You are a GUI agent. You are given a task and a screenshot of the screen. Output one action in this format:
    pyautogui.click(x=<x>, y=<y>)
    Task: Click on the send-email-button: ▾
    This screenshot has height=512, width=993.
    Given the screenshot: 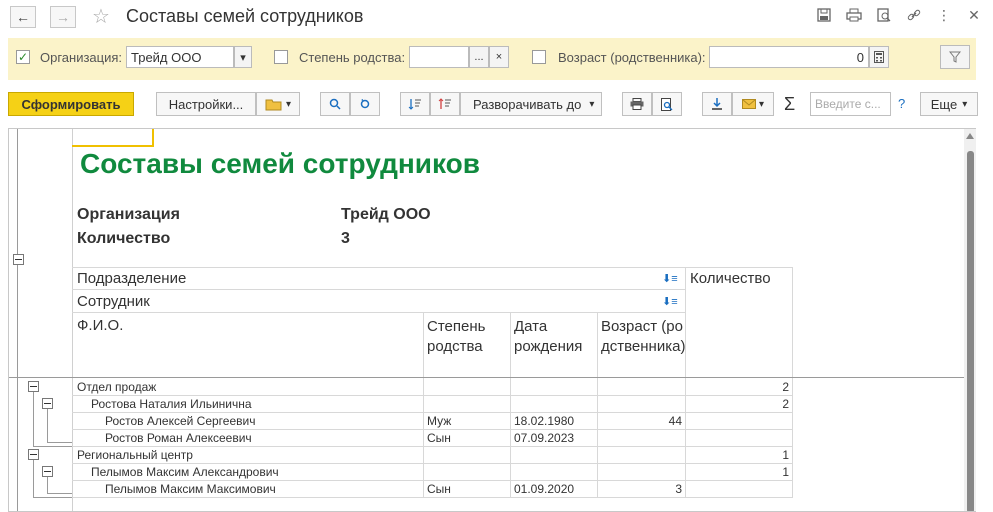 What is the action you would take?
    pyautogui.click(x=753, y=104)
    